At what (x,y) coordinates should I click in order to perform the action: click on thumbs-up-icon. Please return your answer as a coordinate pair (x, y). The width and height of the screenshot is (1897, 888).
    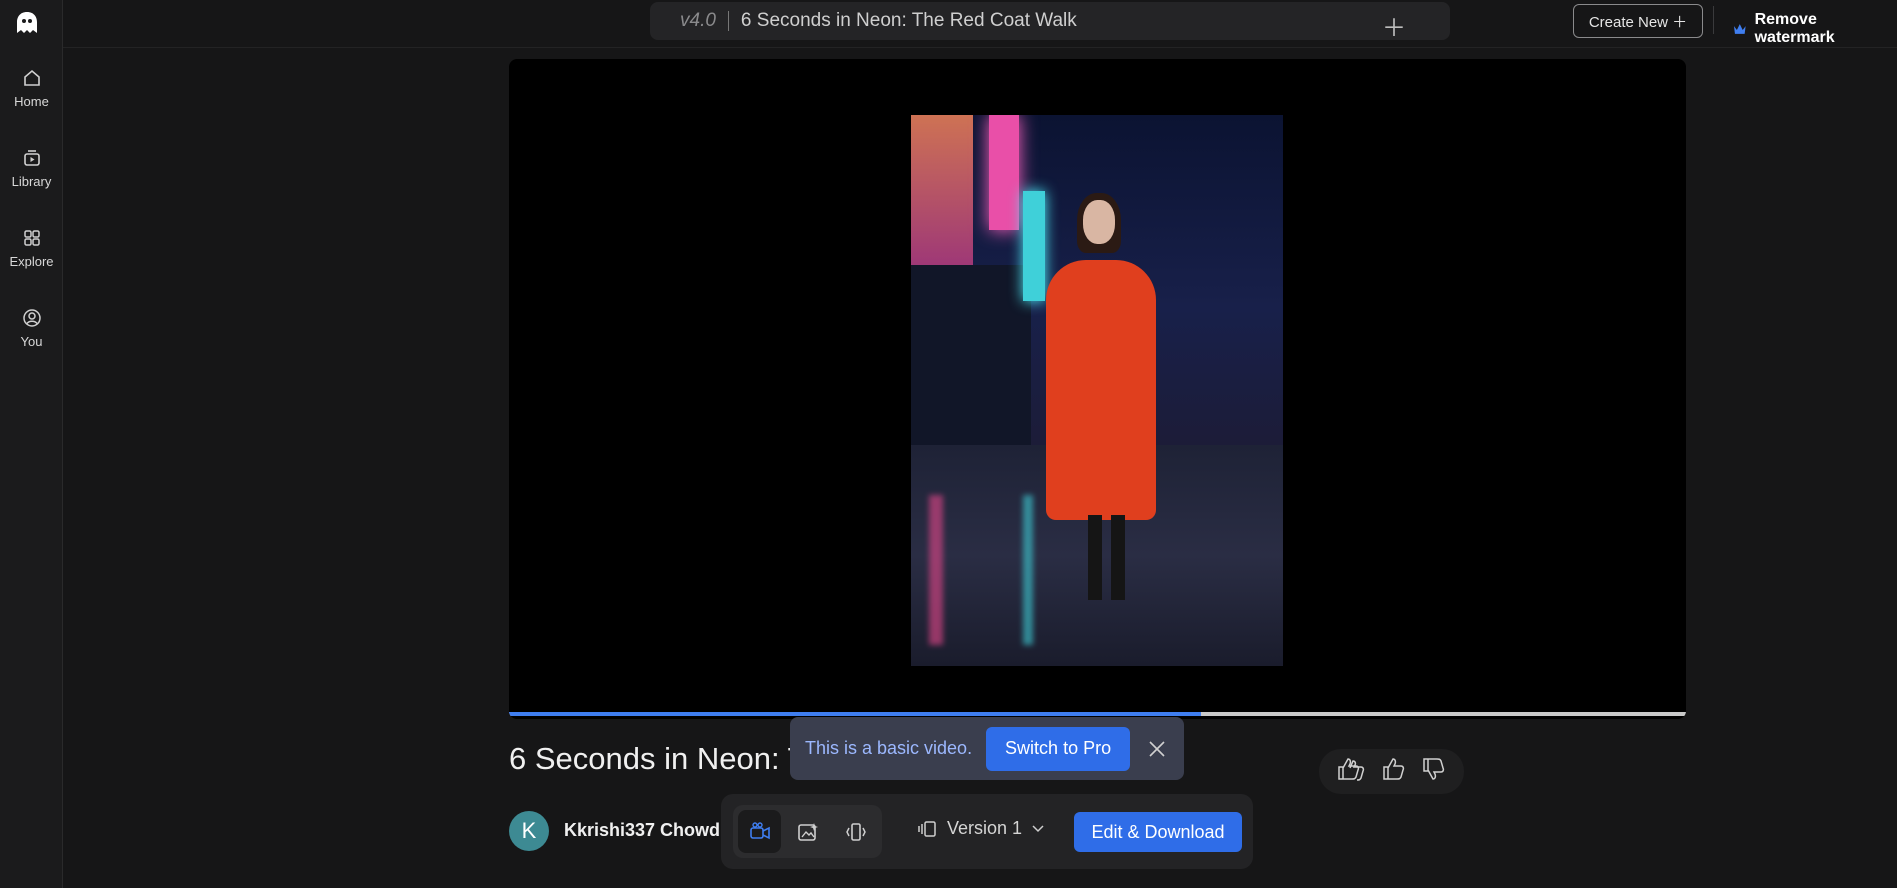
    Looking at the image, I should click on (1394, 771).